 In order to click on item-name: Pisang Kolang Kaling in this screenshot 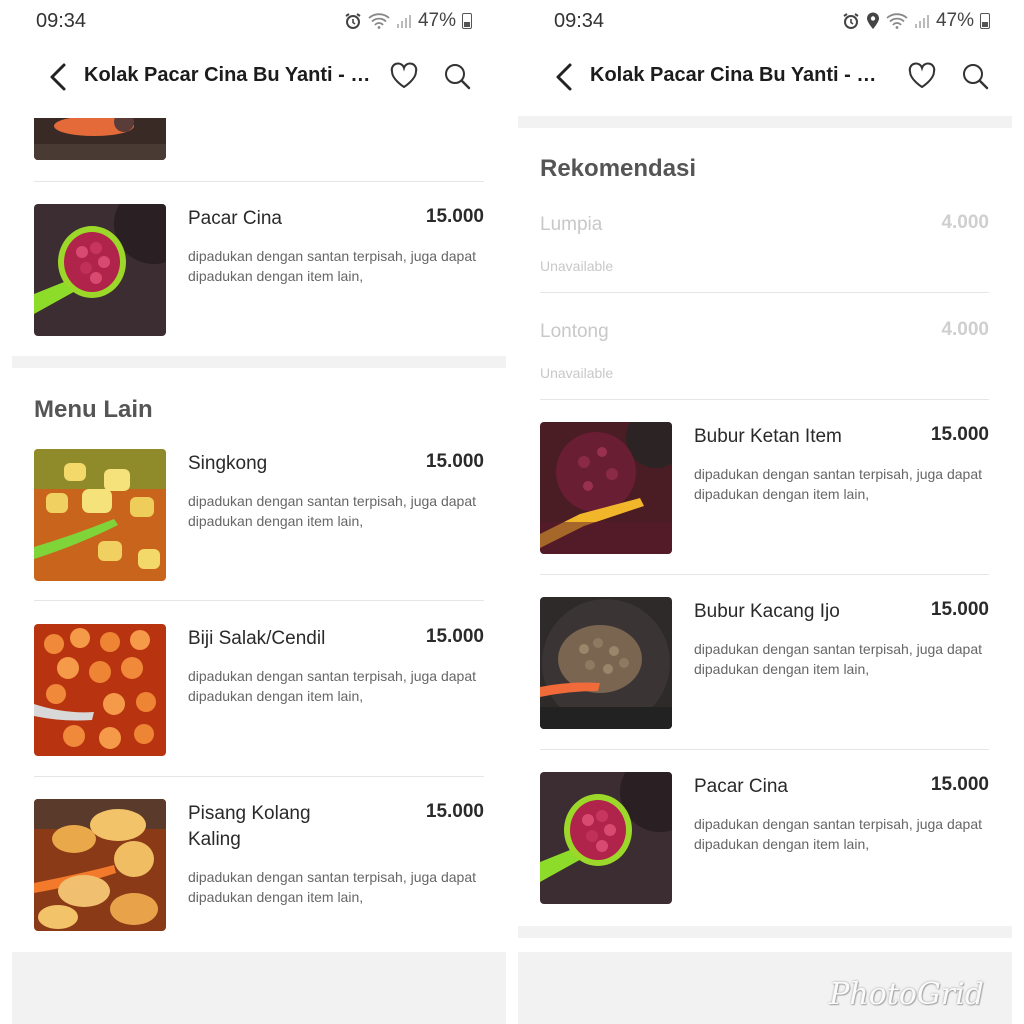, I will do `click(249, 826)`.